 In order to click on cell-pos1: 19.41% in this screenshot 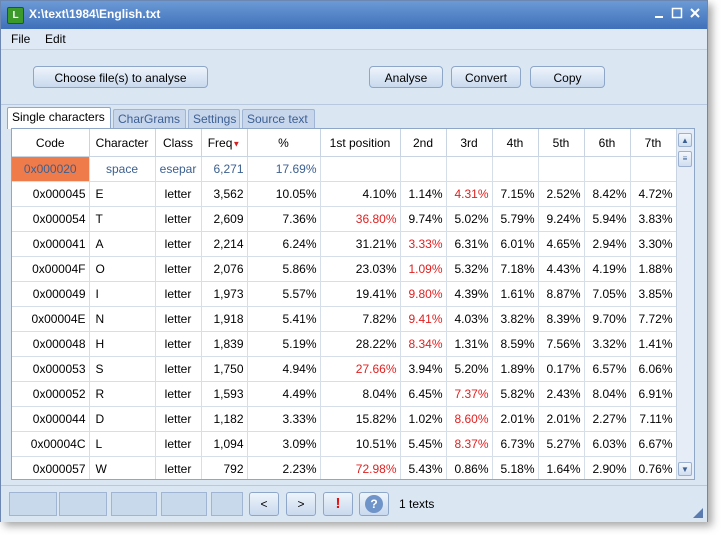, I will do `click(360, 294)`.